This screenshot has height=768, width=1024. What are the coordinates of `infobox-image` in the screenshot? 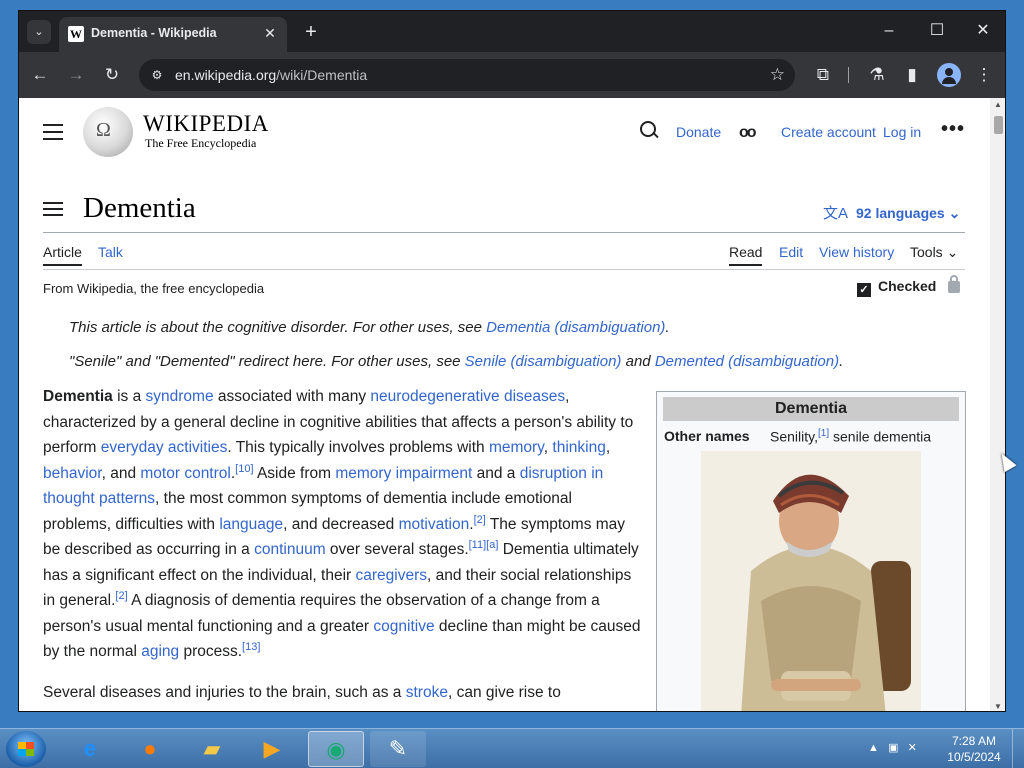 It's located at (811, 581).